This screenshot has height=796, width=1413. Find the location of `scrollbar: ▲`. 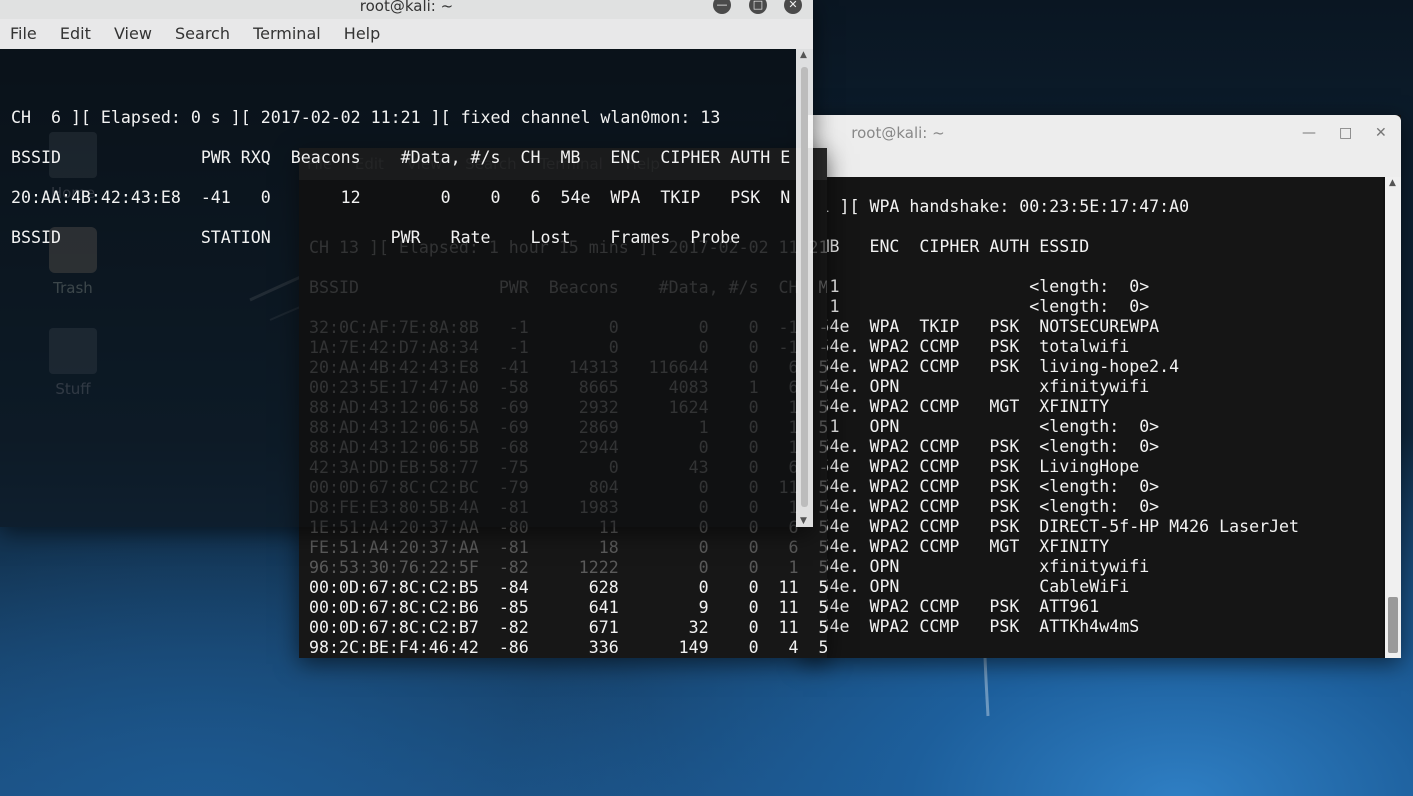

scrollbar: ▲ is located at coordinates (1393, 417).